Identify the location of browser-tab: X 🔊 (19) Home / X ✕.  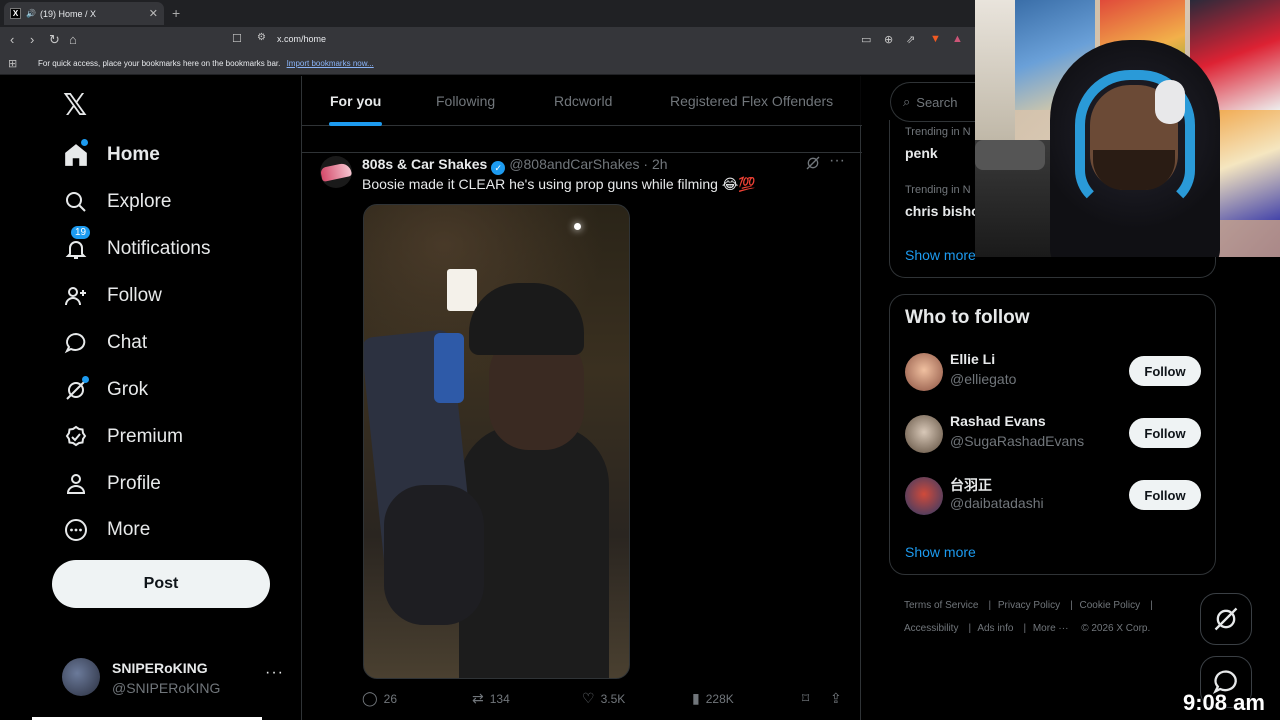
(84, 13).